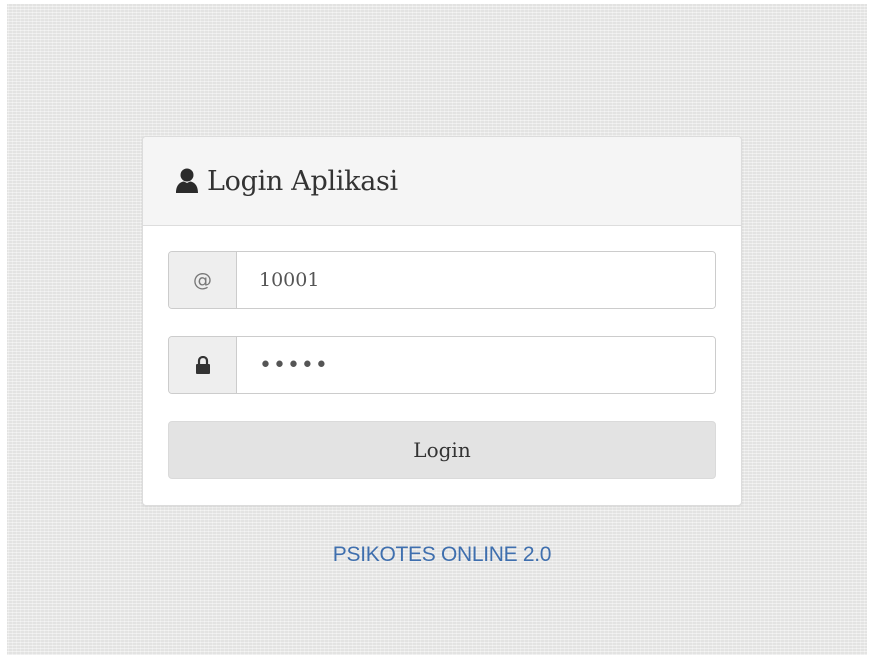 Image resolution: width=873 pixels, height=655 pixels. Describe the element at coordinates (187, 181) in the screenshot. I see `user-icon` at that location.